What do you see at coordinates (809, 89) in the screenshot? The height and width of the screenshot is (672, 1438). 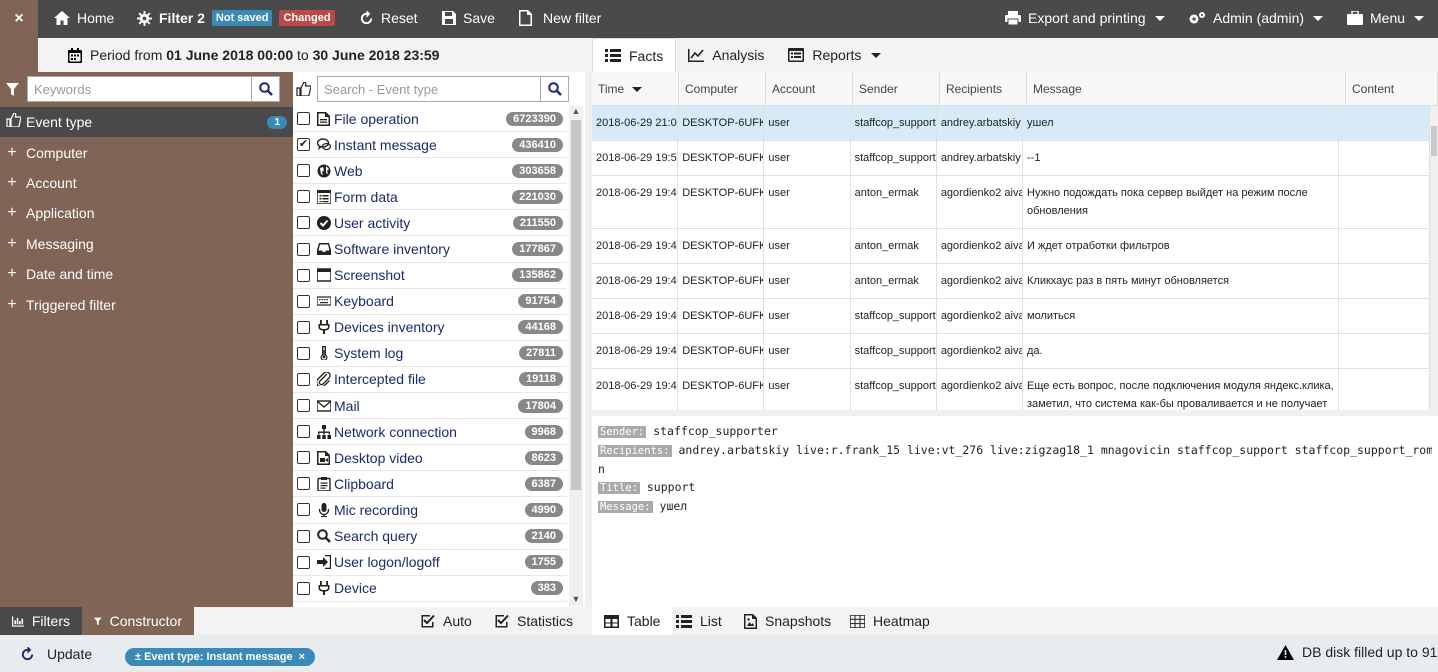 I see `column-header-account: Account` at bounding box center [809, 89].